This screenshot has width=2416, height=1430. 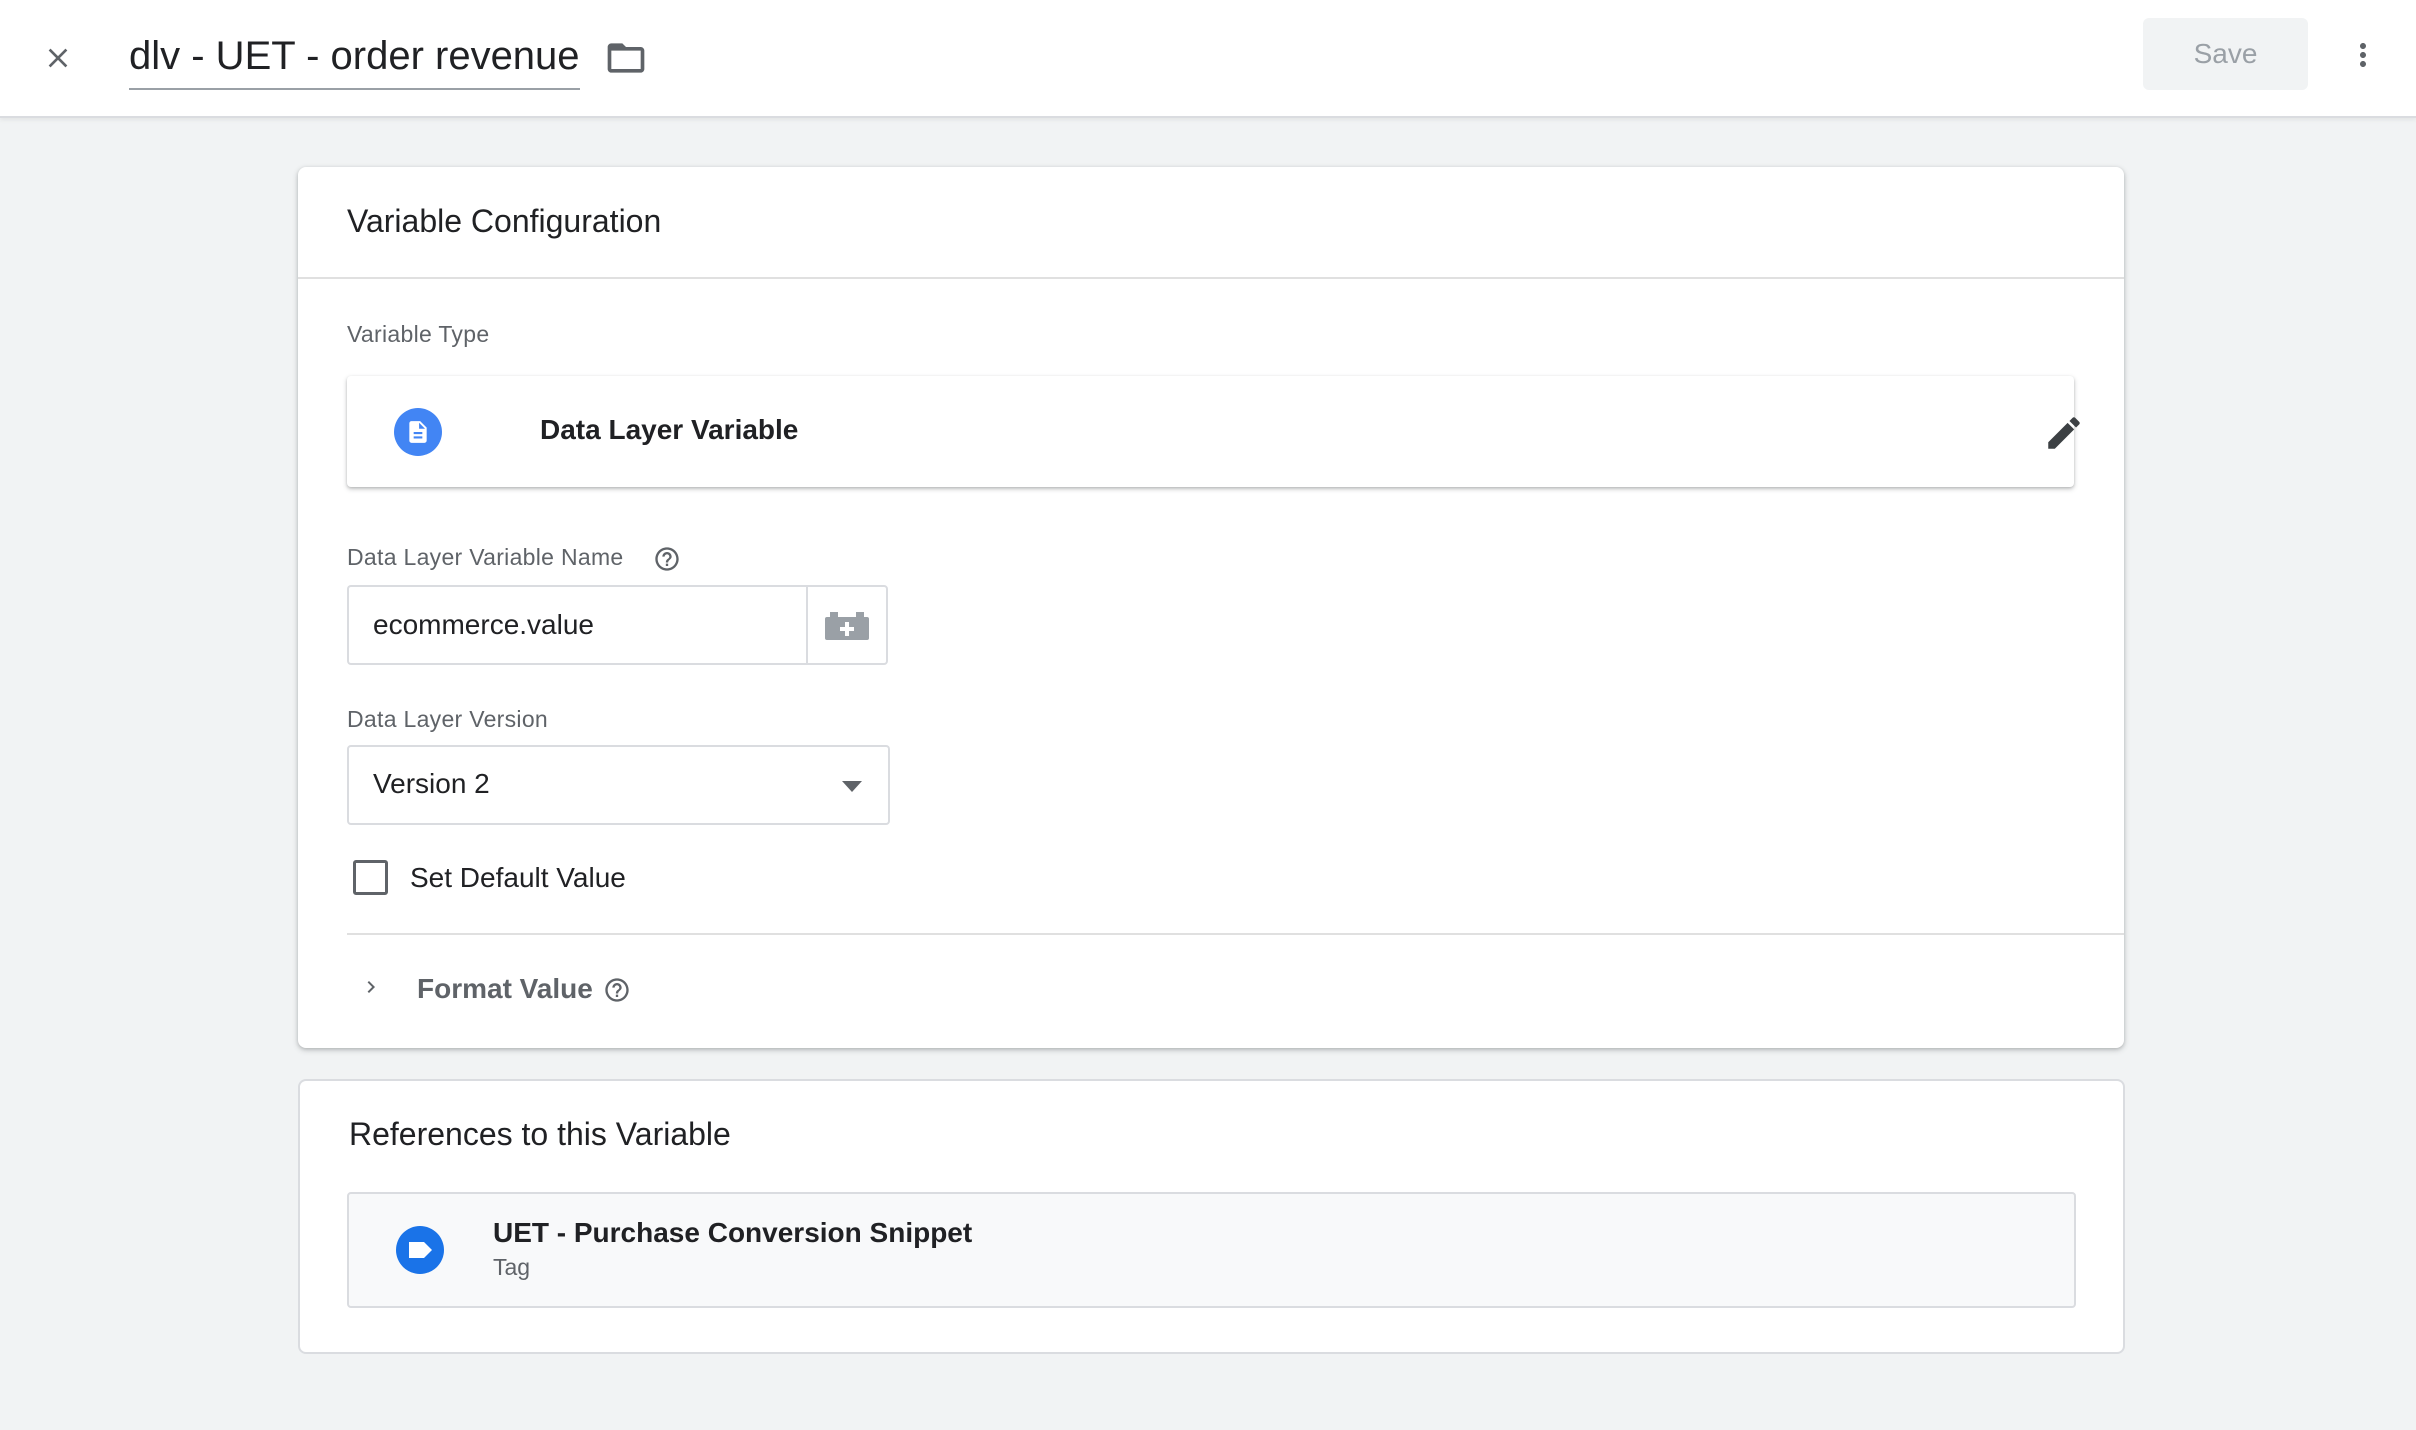 I want to click on variable-type-label: Variable Type, so click(x=418, y=334).